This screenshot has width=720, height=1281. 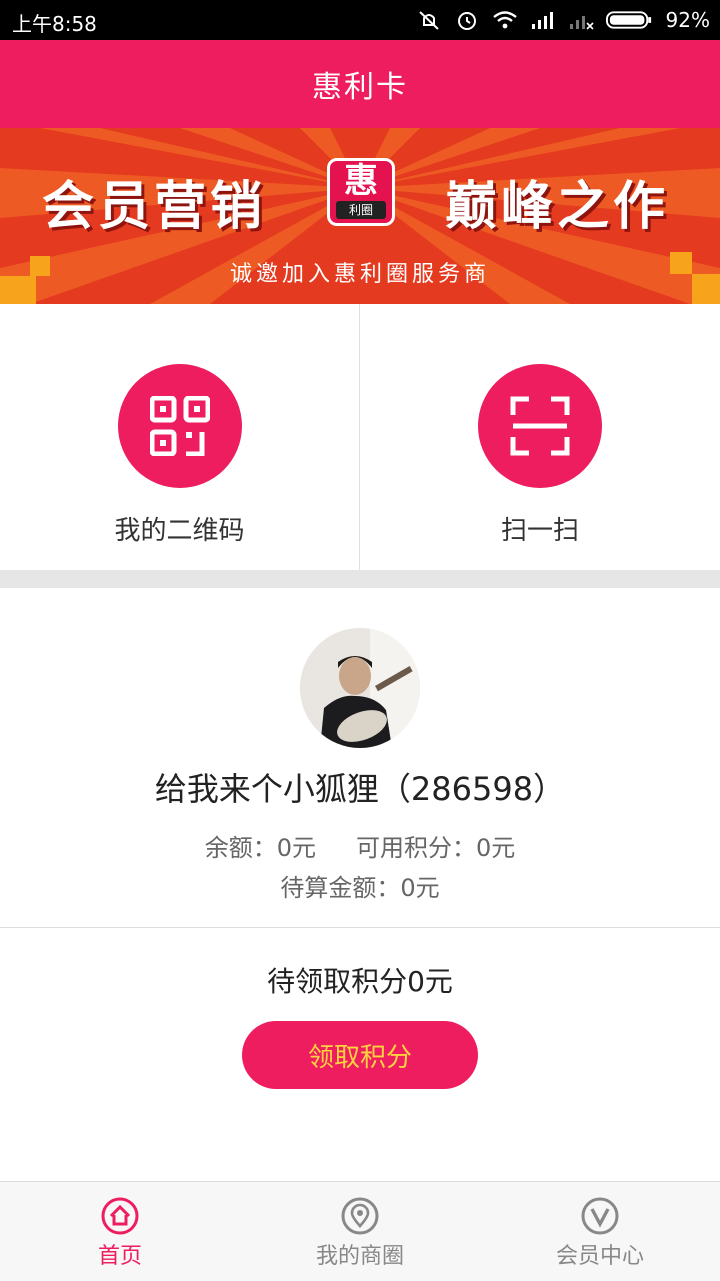 What do you see at coordinates (599, 1256) in the screenshot?
I see `nav-member-center-label: 会员中心` at bounding box center [599, 1256].